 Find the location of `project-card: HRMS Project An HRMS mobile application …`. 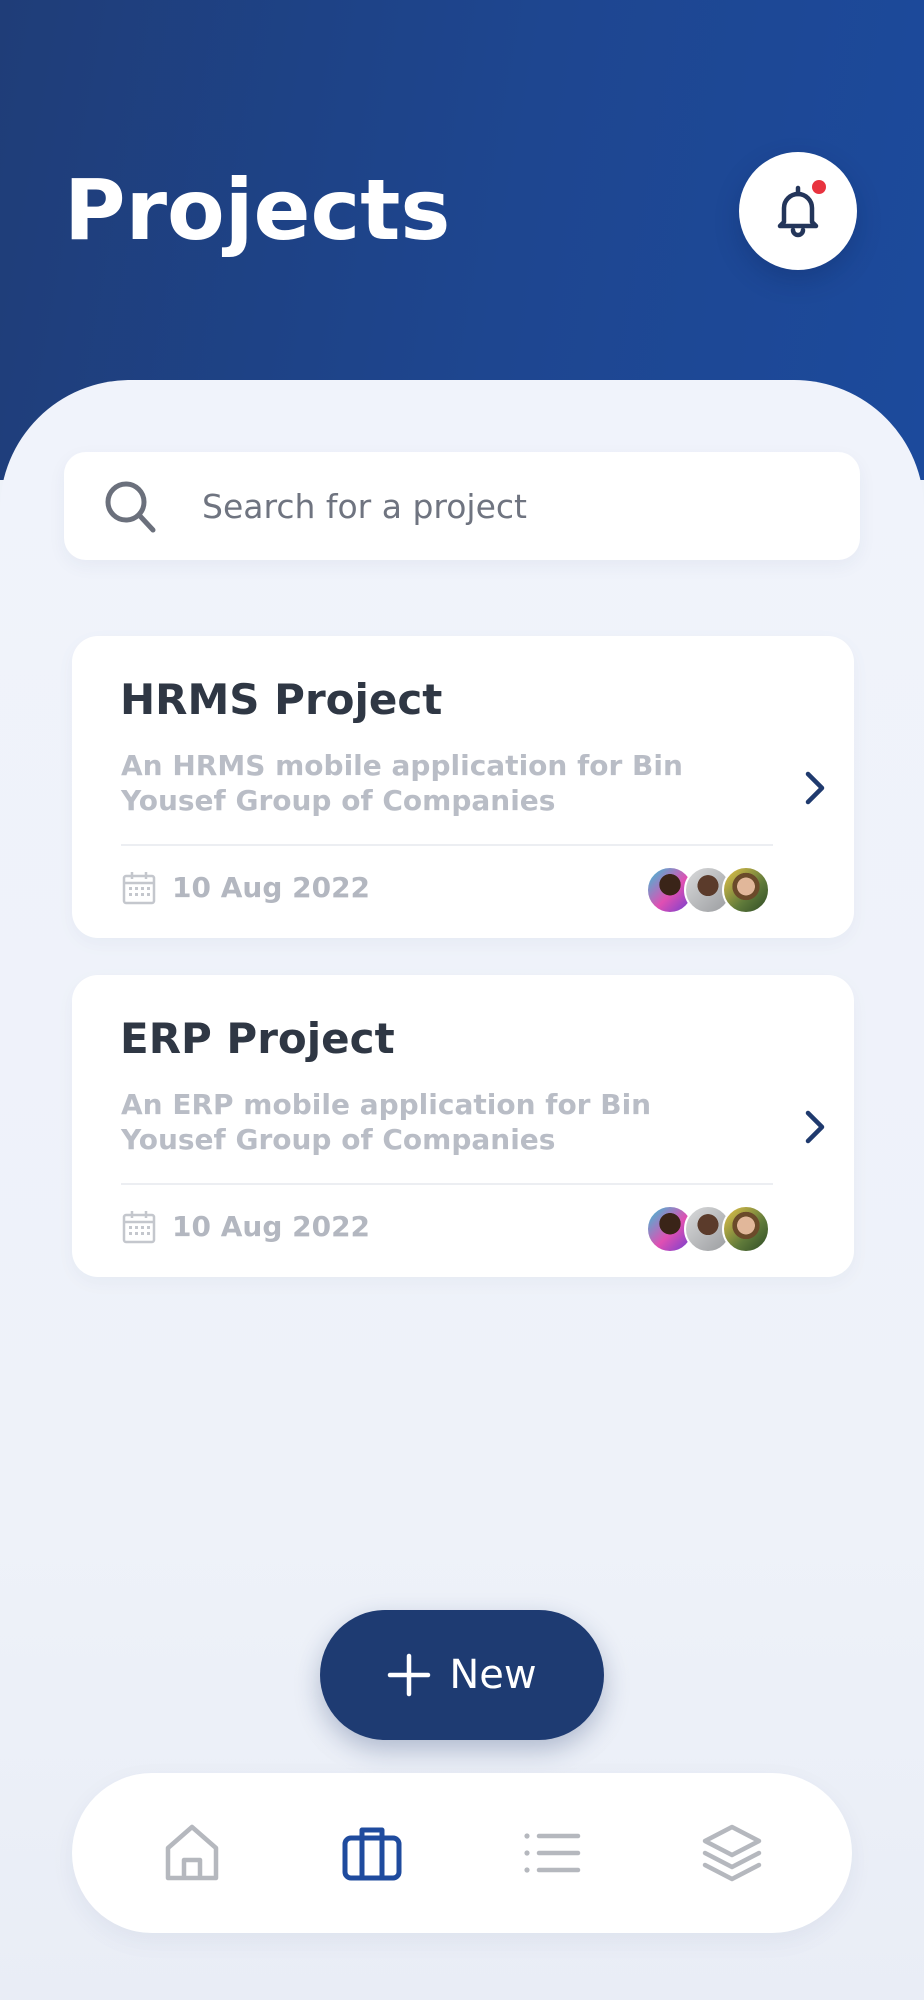

project-card: HRMS Project An HRMS mobile application … is located at coordinates (463, 787).